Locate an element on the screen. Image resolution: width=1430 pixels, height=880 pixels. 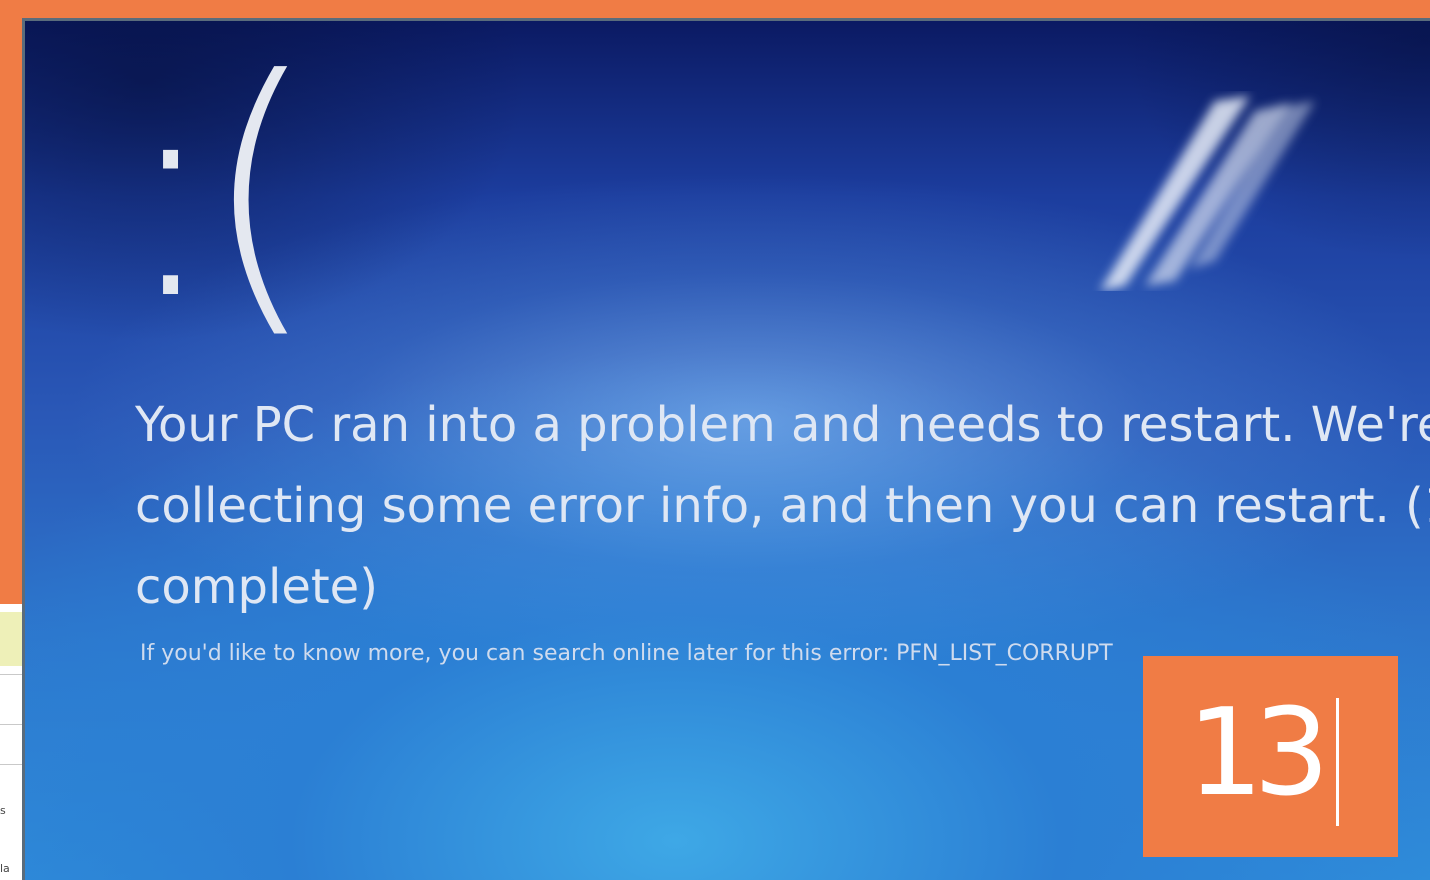
badge-divider is located at coordinates (1337, 762).